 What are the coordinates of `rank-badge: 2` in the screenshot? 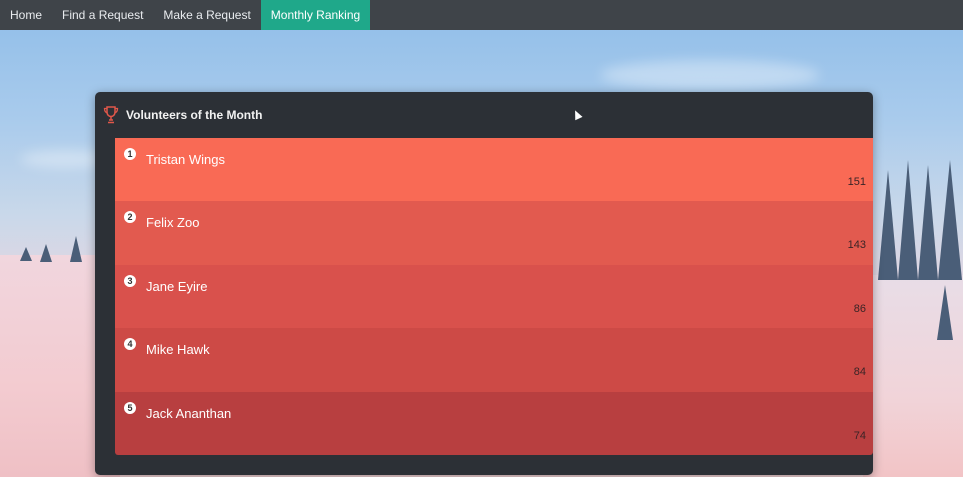 It's located at (130, 217).